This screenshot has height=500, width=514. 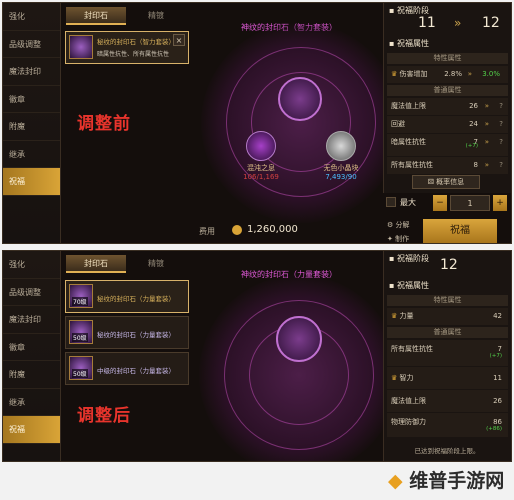 I want to click on seal-list-item: 秘纹的封印石（智力套装） 暗属性抗性、所有属性抗性 ×, so click(x=127, y=47).